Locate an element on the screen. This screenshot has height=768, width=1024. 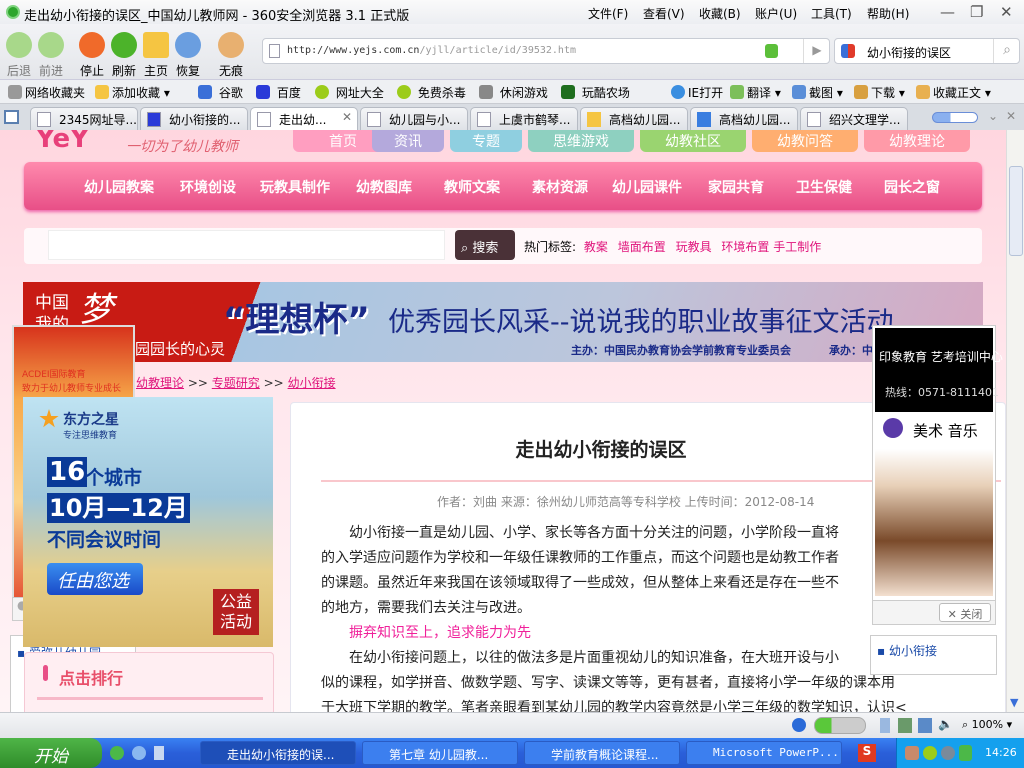
site-search-button: ⌕ 搜索 is located at coordinates (485, 245).